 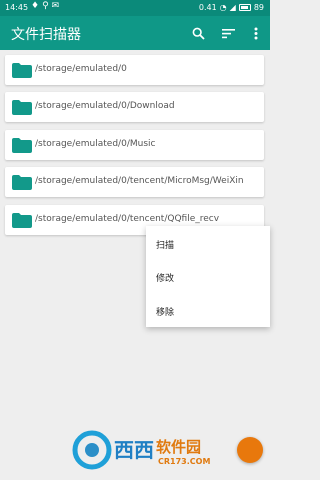 What do you see at coordinates (165, 311) in the screenshot?
I see `menu-item-remove: 移除` at bounding box center [165, 311].